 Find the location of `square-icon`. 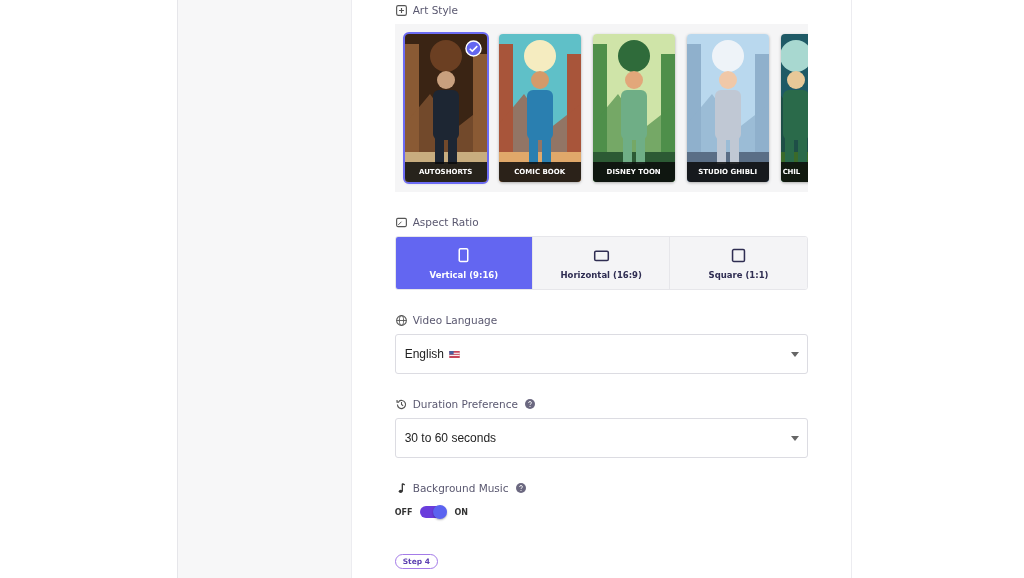

square-icon is located at coordinates (738, 255).